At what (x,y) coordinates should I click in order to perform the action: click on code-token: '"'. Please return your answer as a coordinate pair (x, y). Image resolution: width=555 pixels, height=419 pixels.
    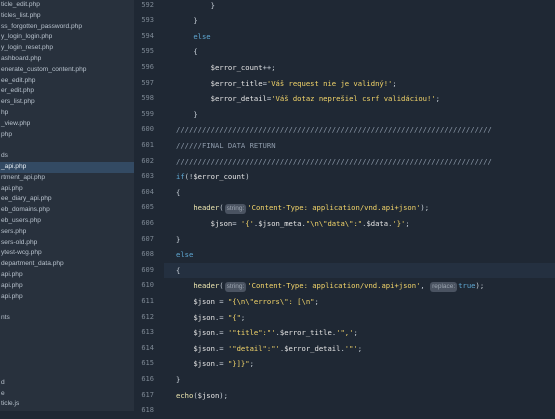
    Looking at the image, I should click on (351, 348).